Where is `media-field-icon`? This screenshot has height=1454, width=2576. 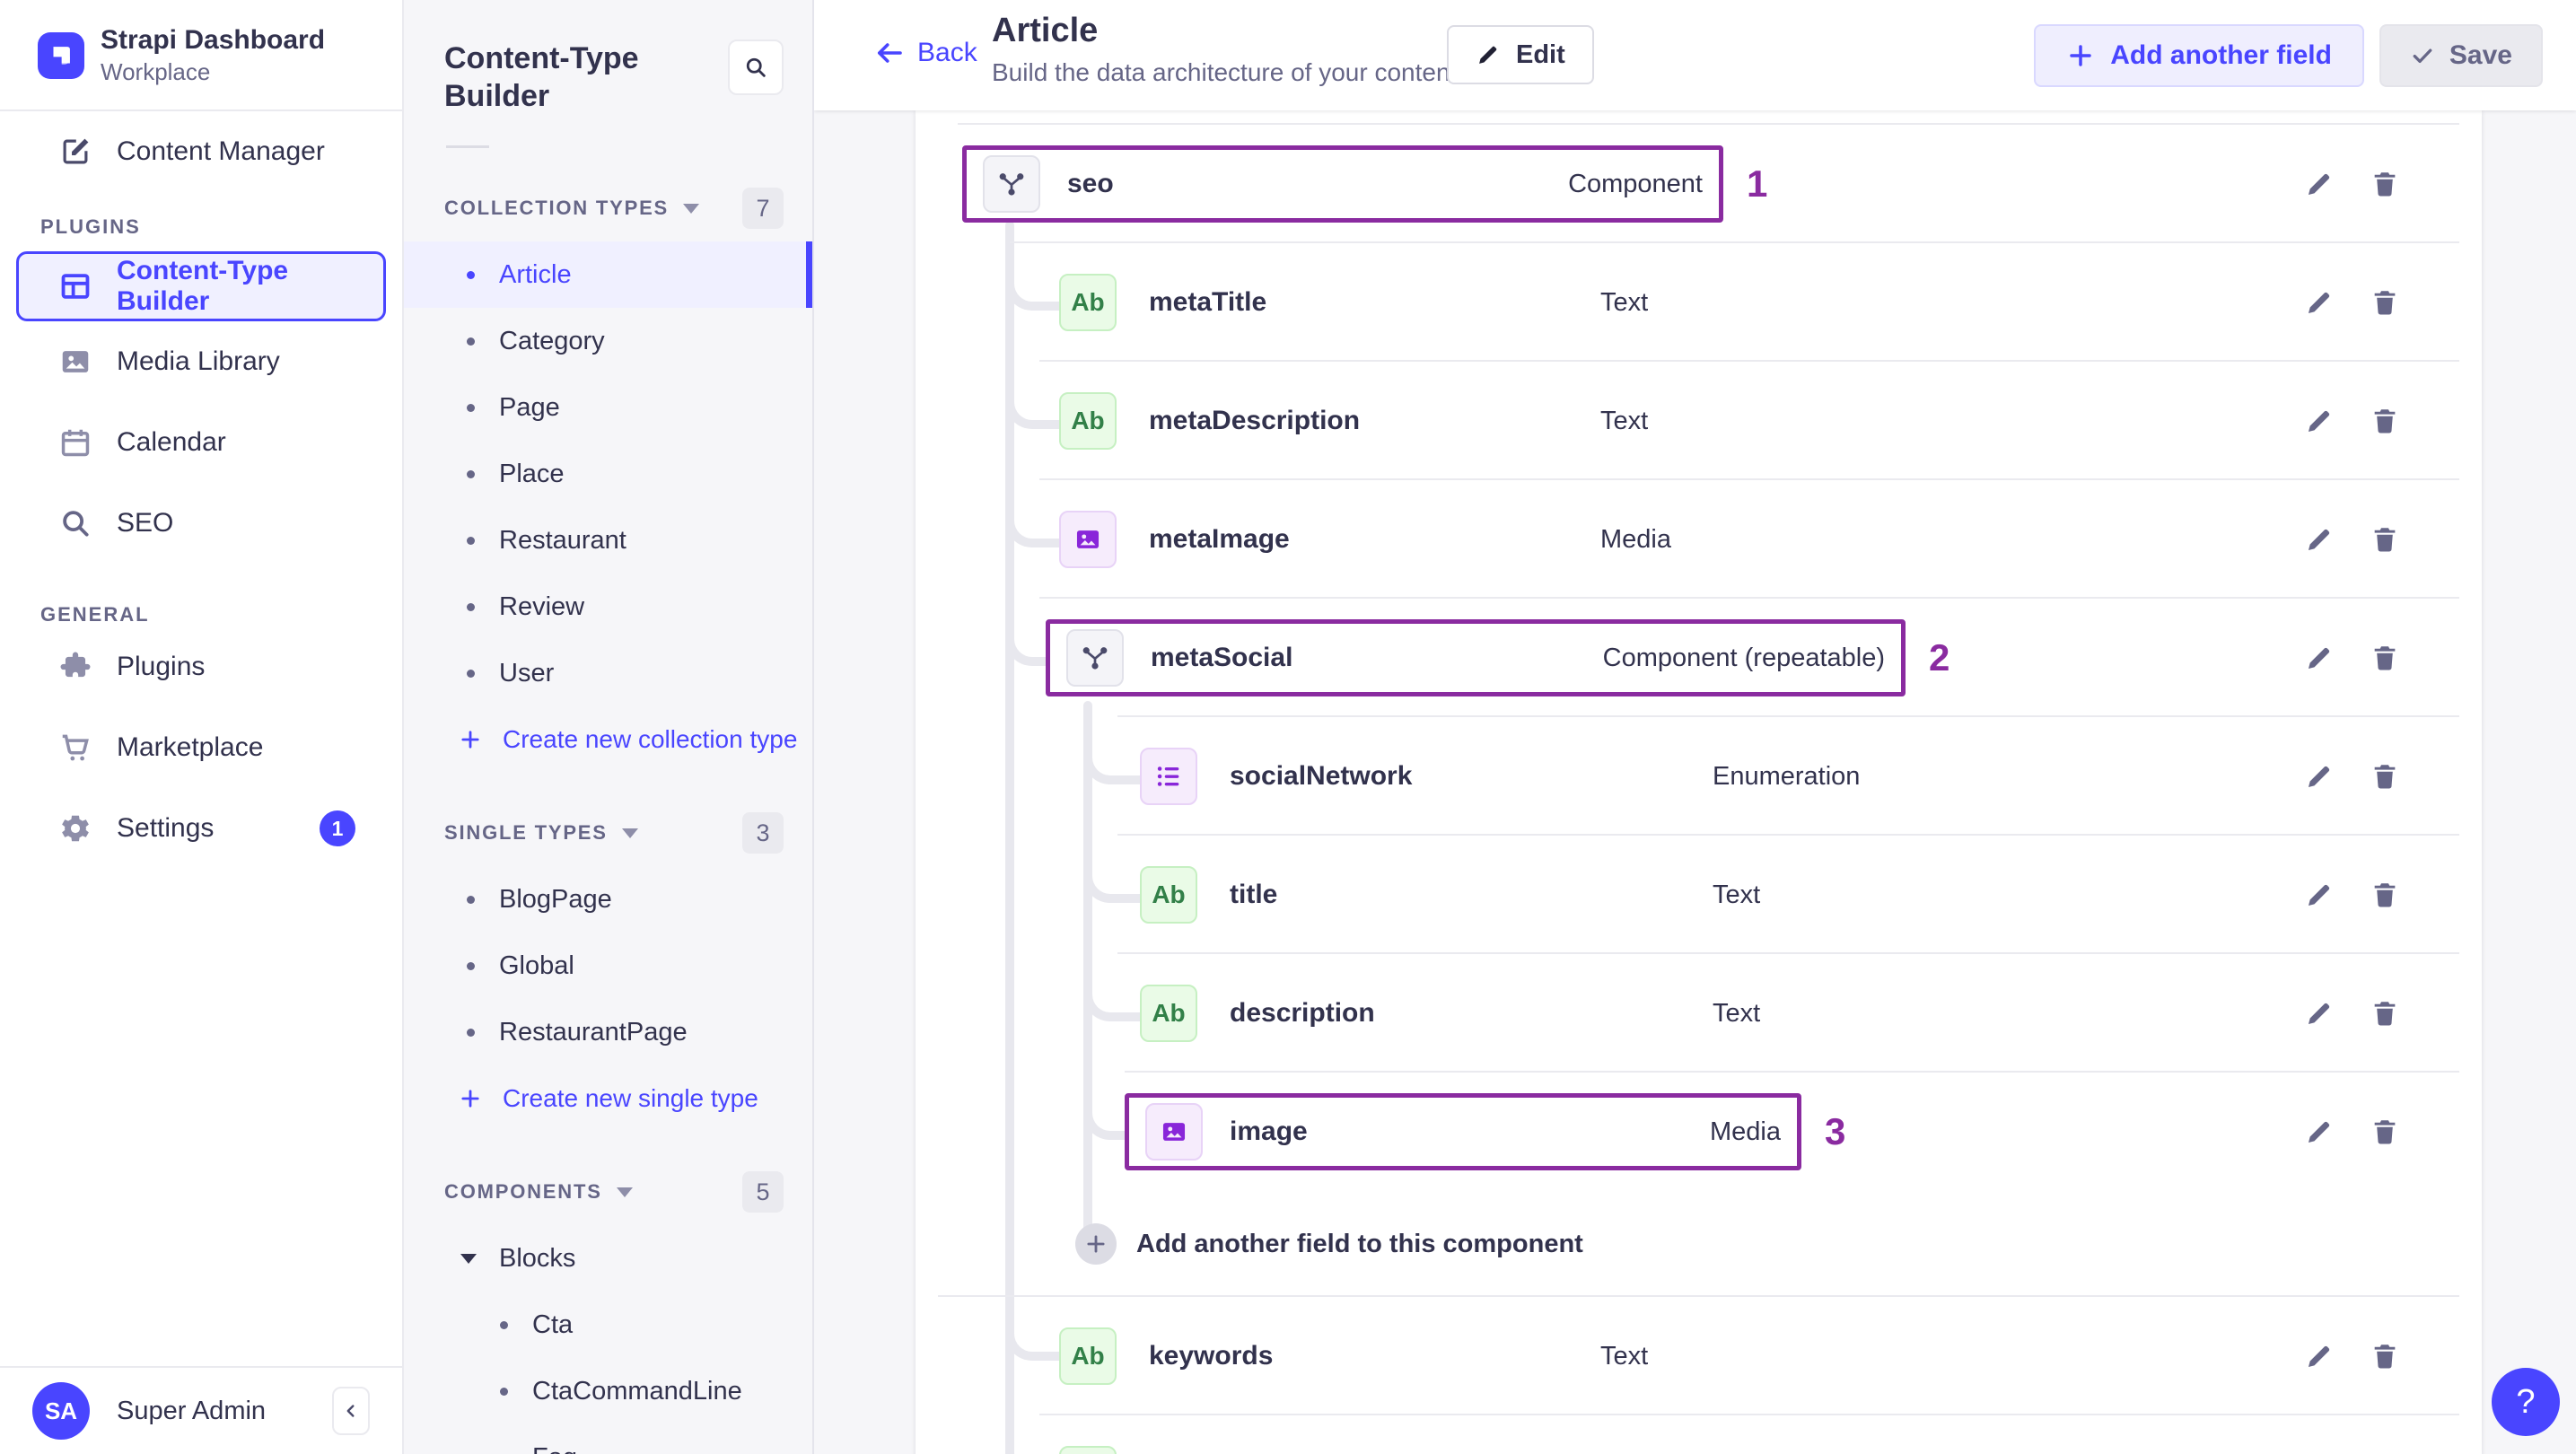
media-field-icon is located at coordinates (1174, 1132).